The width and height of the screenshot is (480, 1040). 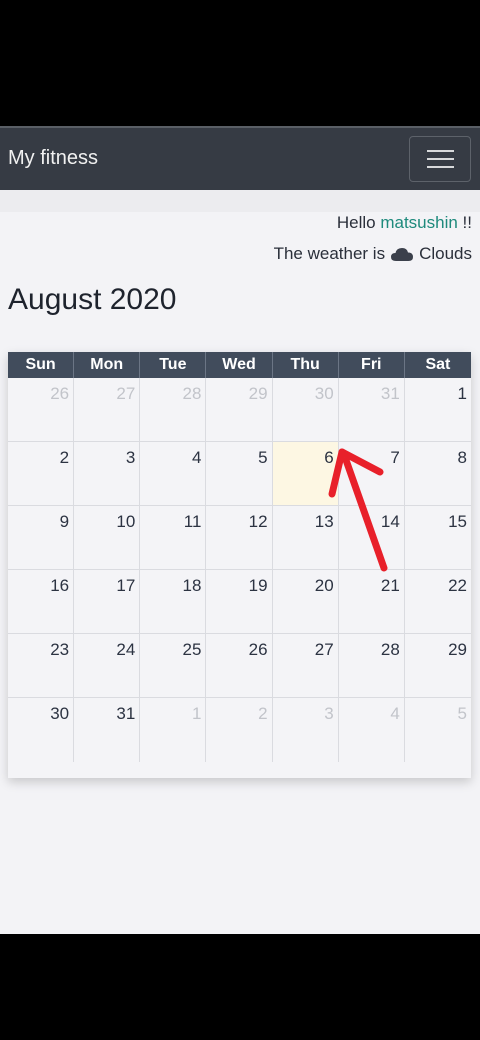 I want to click on calendar-day: 11, so click(x=173, y=538).